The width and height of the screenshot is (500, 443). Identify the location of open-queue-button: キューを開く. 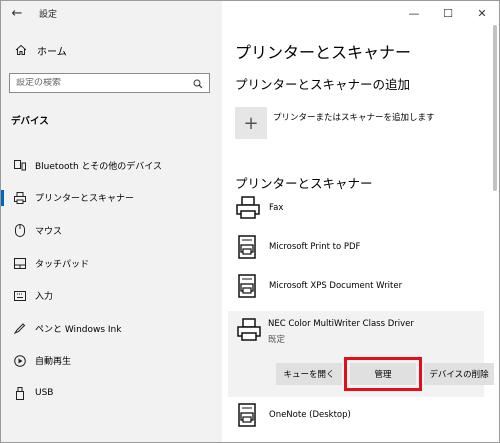
(309, 374).